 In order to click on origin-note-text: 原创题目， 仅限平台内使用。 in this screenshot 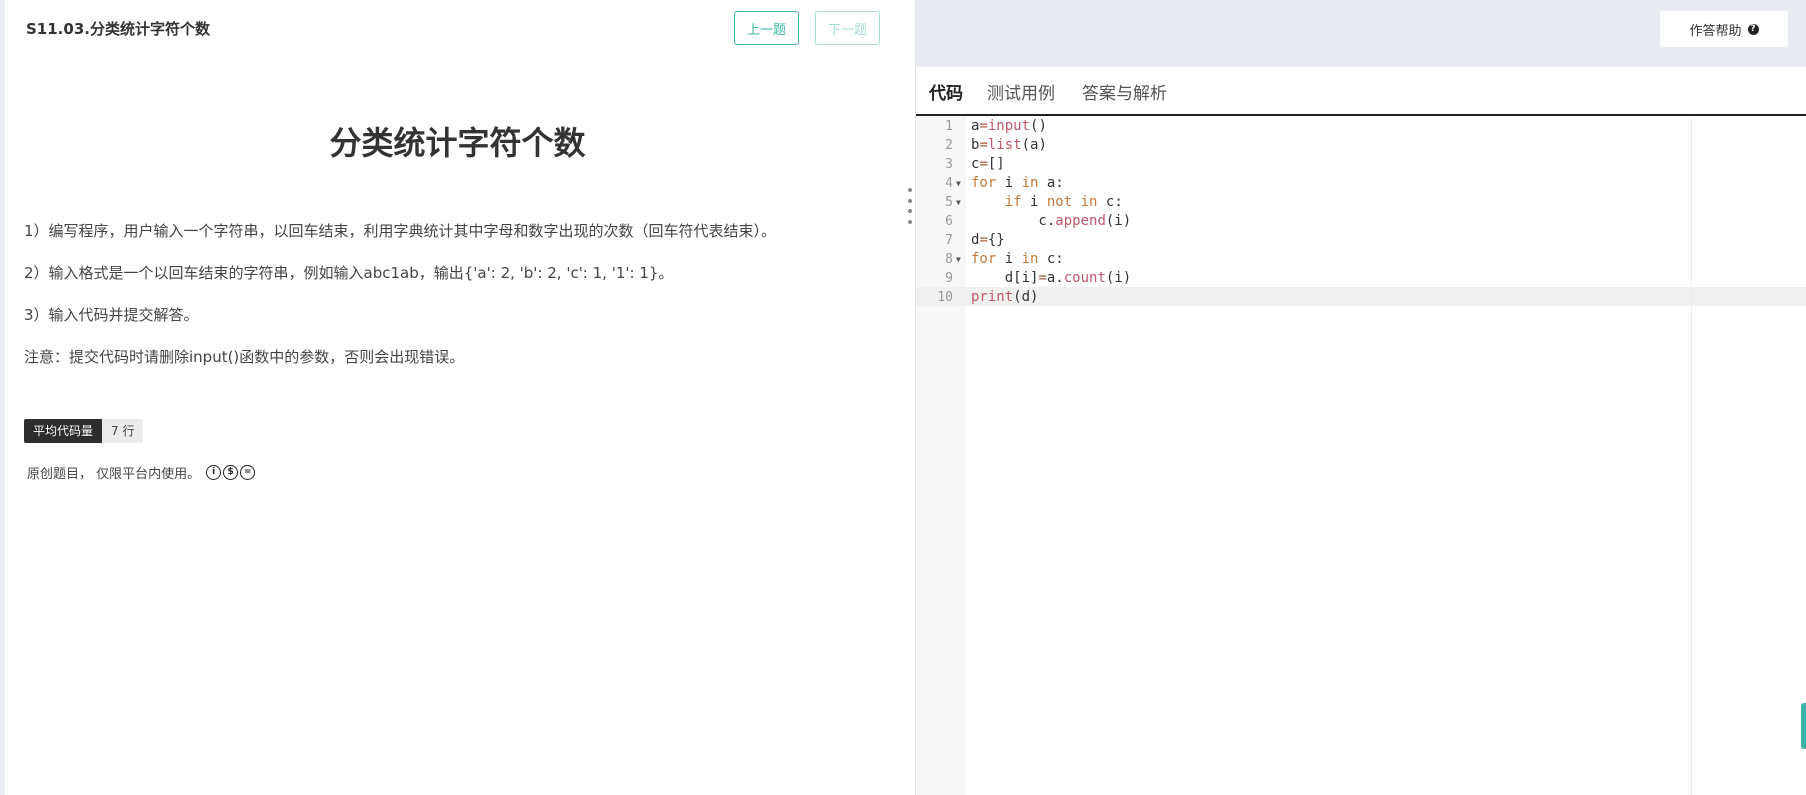, I will do `click(114, 474)`.